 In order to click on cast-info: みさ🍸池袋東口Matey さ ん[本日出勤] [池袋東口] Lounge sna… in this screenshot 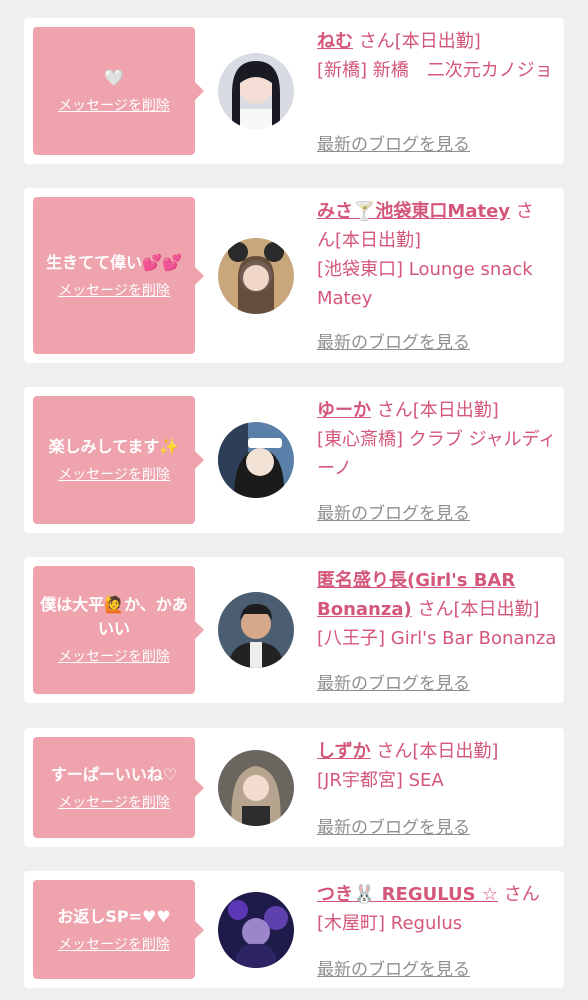, I will do `click(437, 255)`.